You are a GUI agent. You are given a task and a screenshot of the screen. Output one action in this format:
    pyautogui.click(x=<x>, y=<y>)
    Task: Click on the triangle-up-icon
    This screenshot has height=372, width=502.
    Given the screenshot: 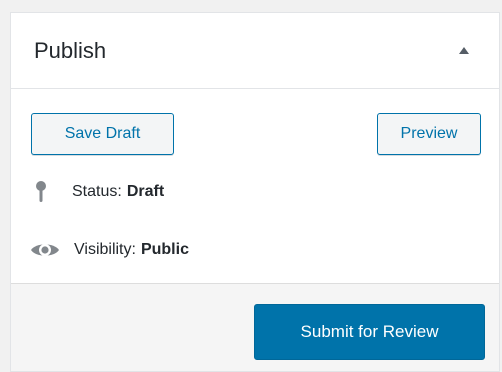 What is the action you would take?
    pyautogui.click(x=464, y=50)
    